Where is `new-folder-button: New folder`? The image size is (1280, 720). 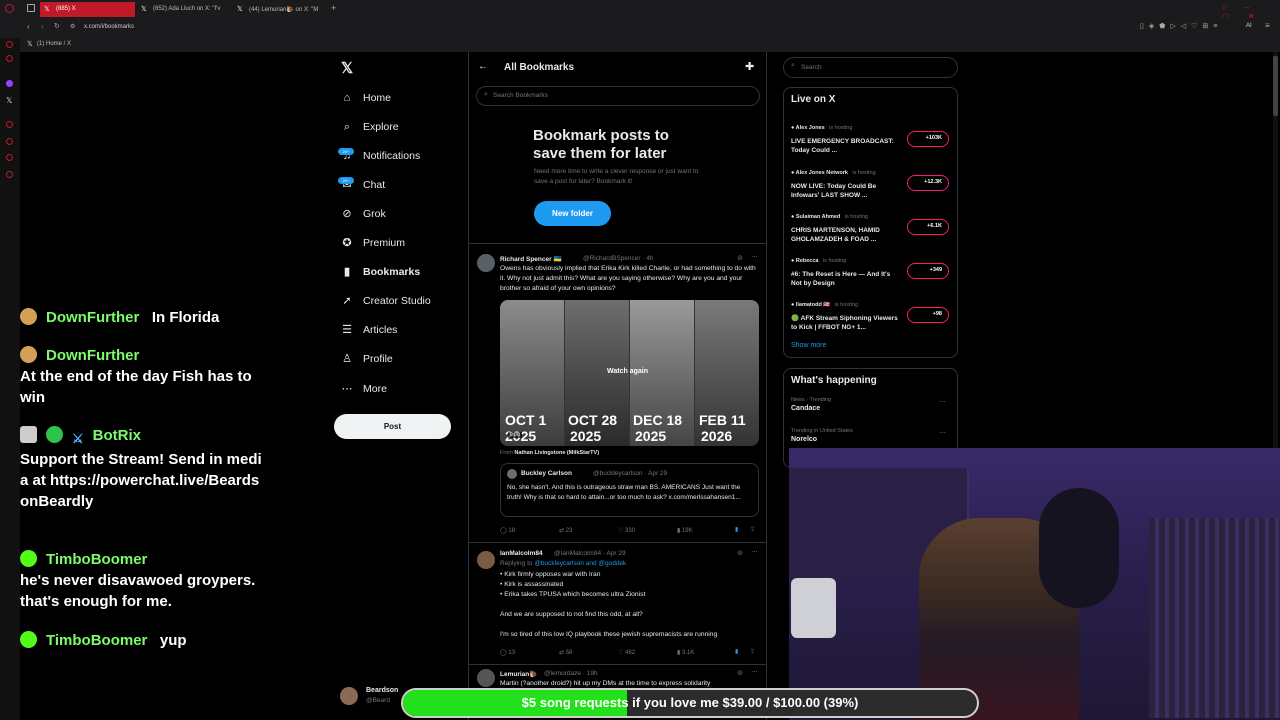
new-folder-button: New folder is located at coordinates (572, 213).